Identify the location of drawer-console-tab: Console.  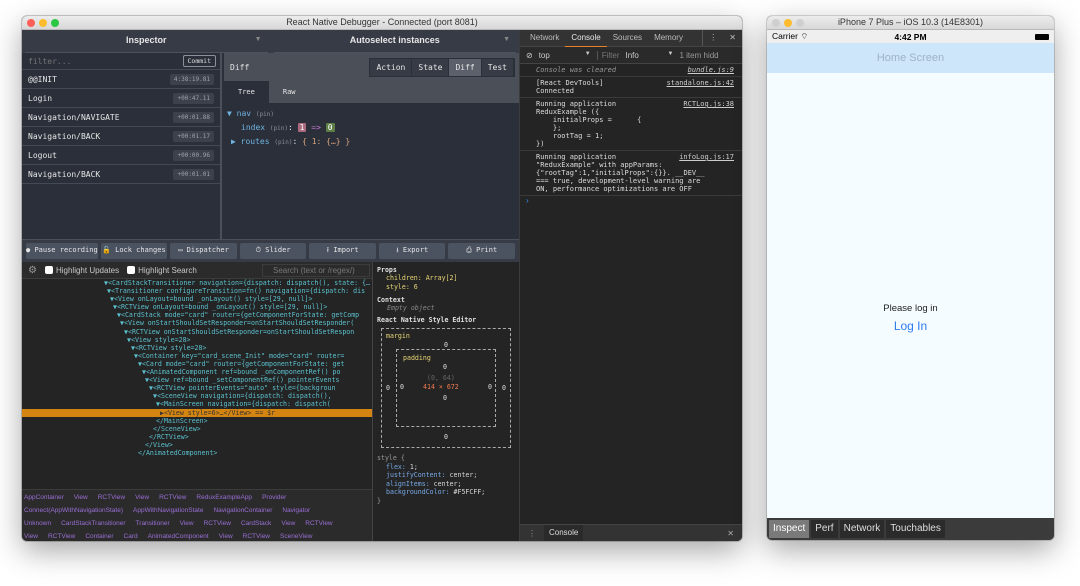
(564, 533).